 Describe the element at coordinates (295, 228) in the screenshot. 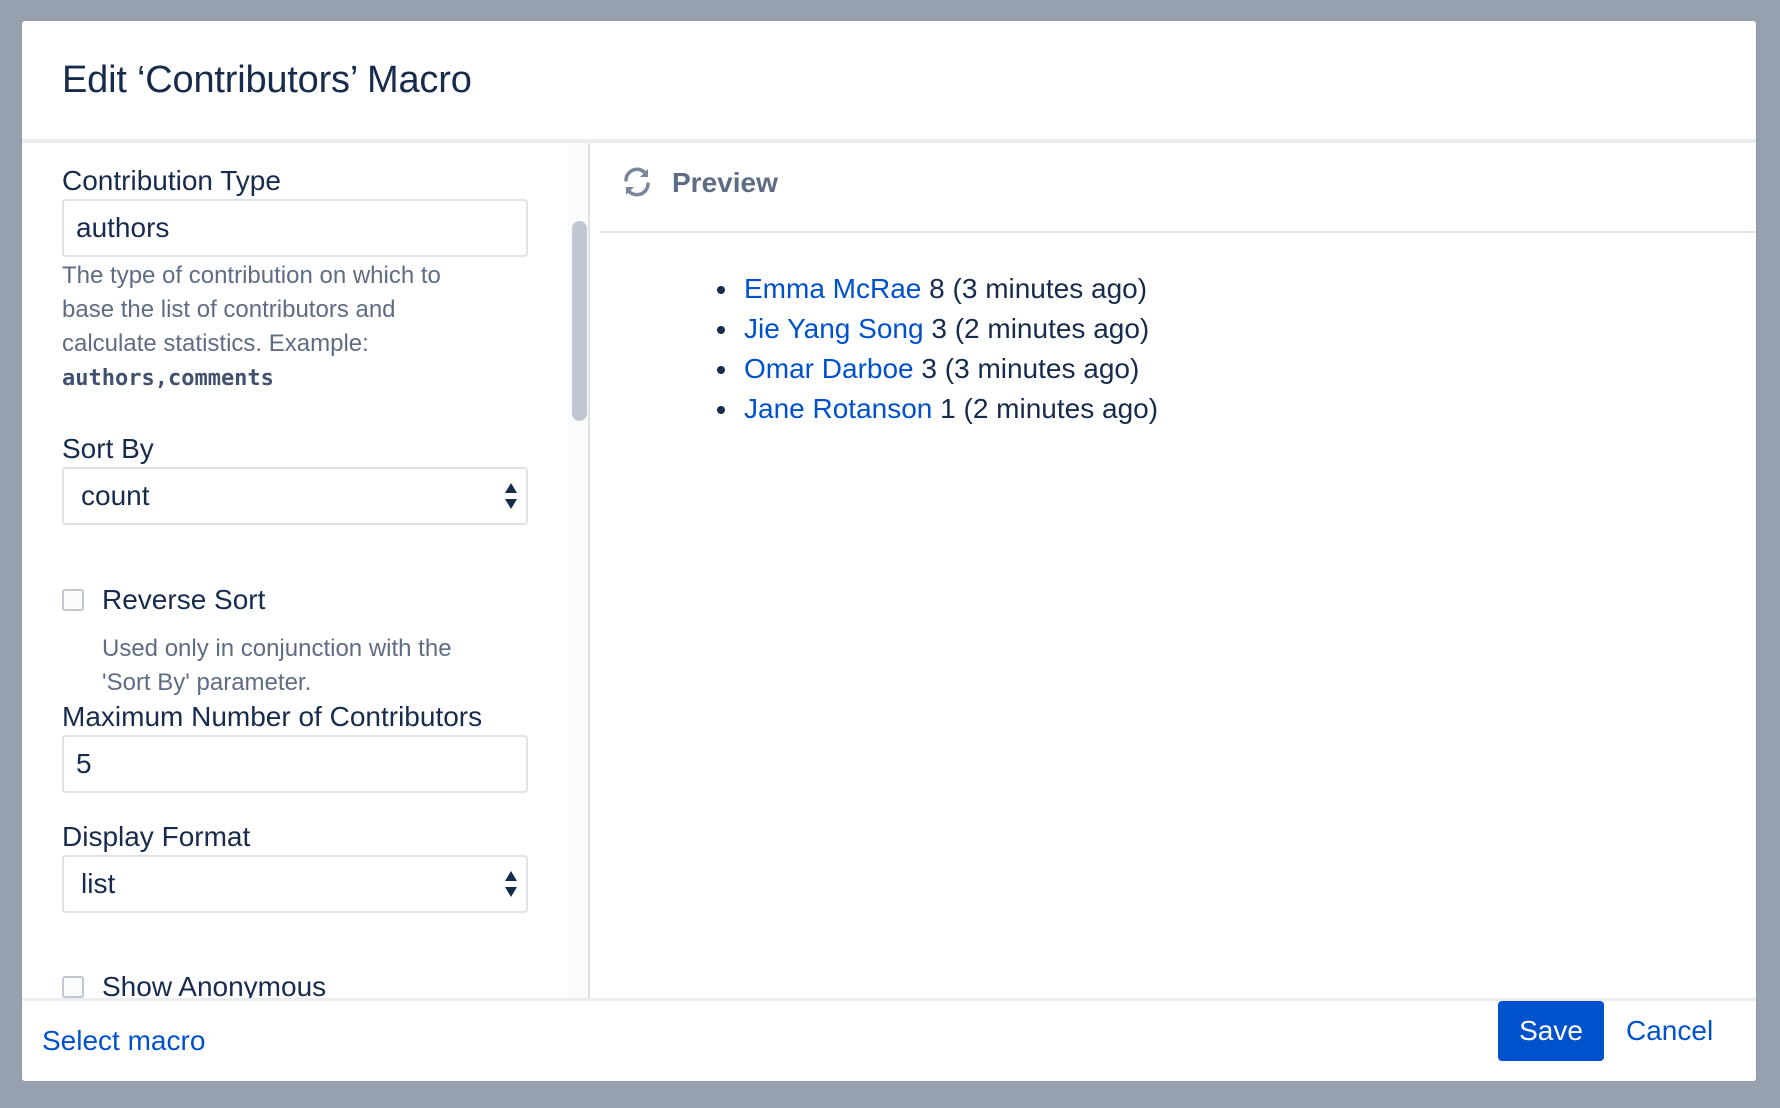

I see `contribution-type-input` at that location.